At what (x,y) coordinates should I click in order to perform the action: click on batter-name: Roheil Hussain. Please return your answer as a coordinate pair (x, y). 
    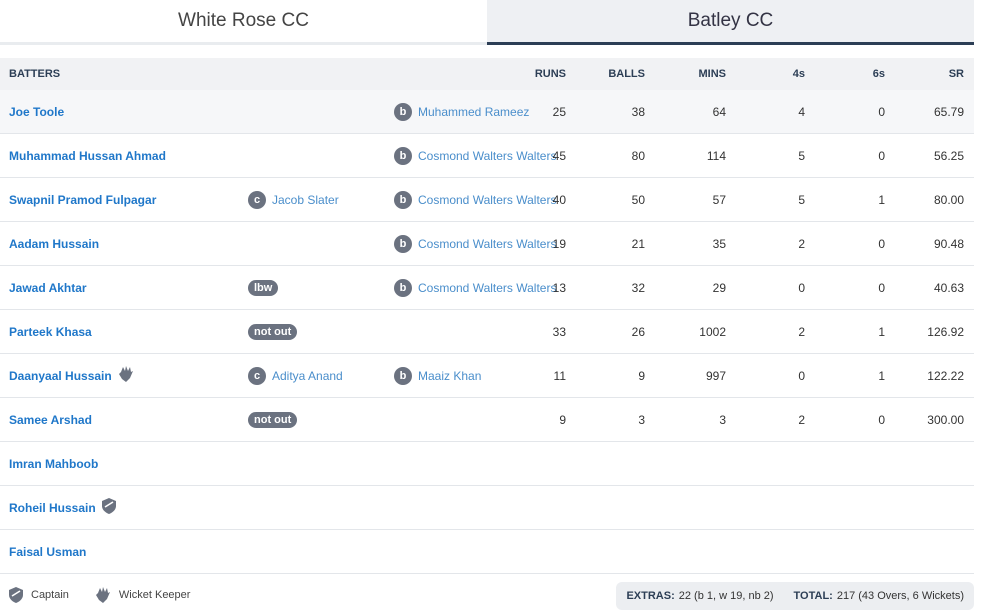
    Looking at the image, I should click on (62, 507).